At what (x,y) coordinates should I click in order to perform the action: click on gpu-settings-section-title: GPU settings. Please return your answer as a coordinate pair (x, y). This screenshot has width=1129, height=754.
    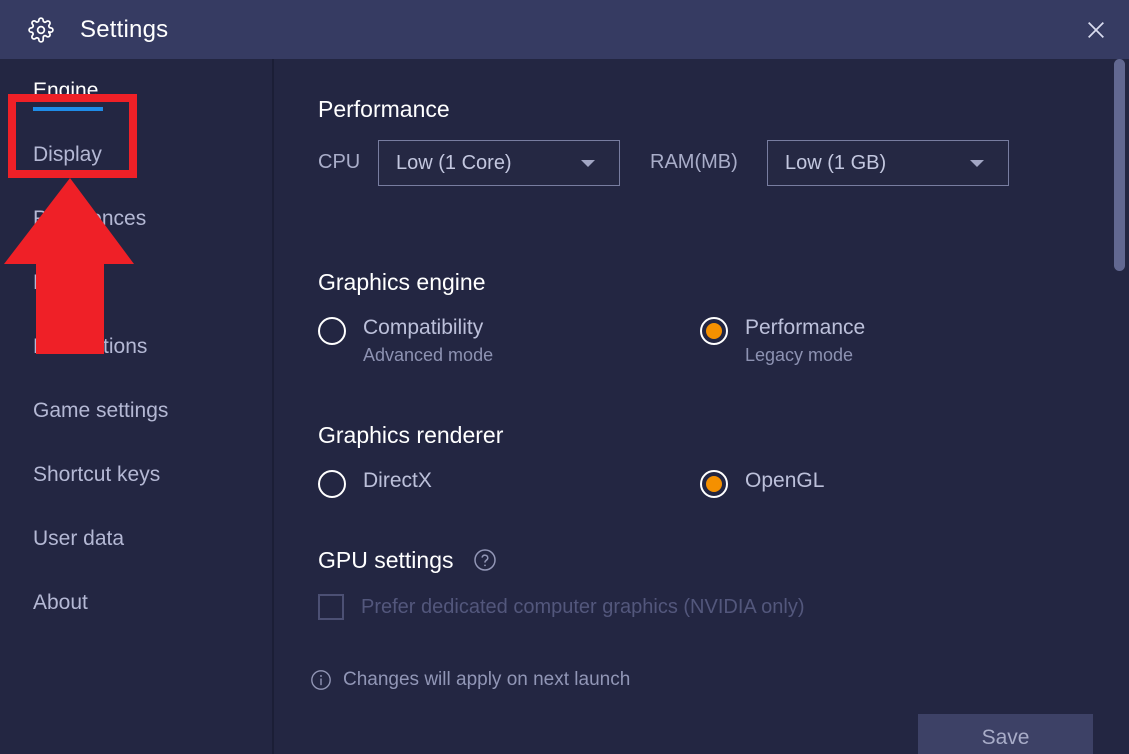
    Looking at the image, I should click on (386, 560).